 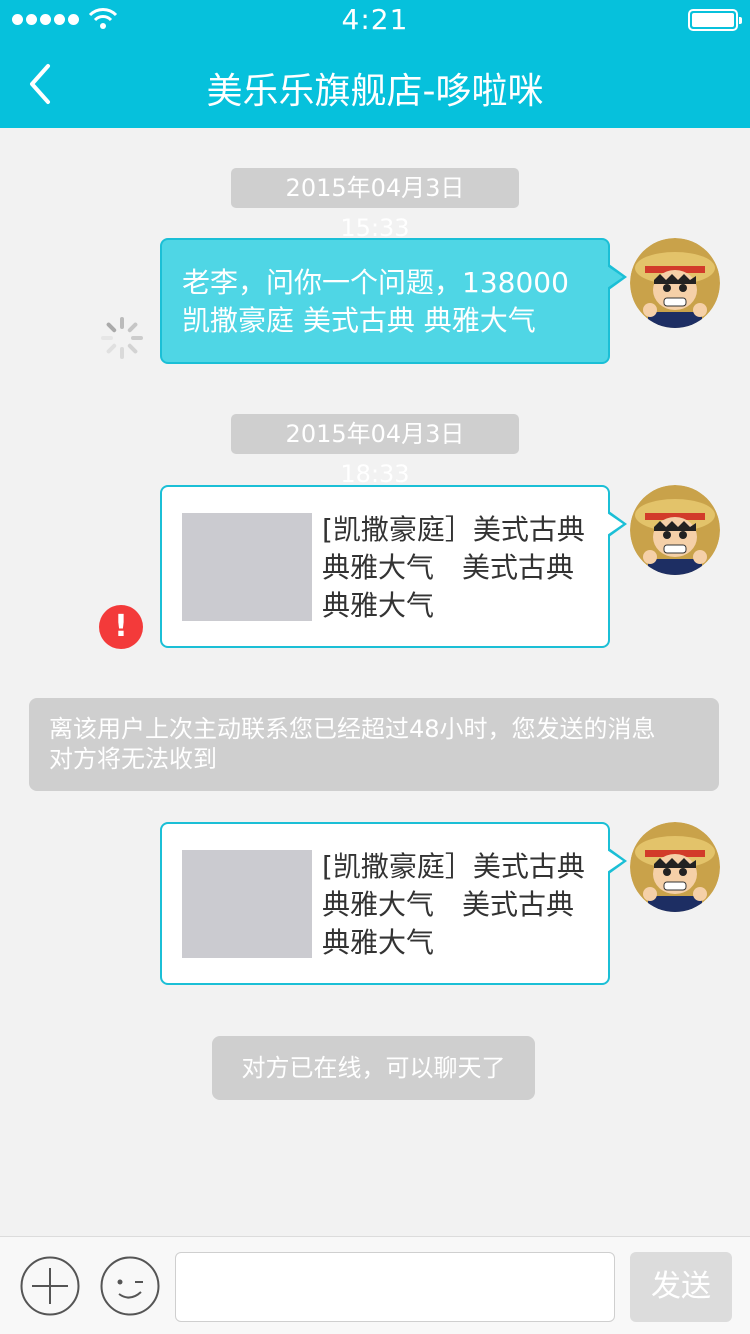 What do you see at coordinates (122, 338) in the screenshot?
I see `loading-spinner-icon` at bounding box center [122, 338].